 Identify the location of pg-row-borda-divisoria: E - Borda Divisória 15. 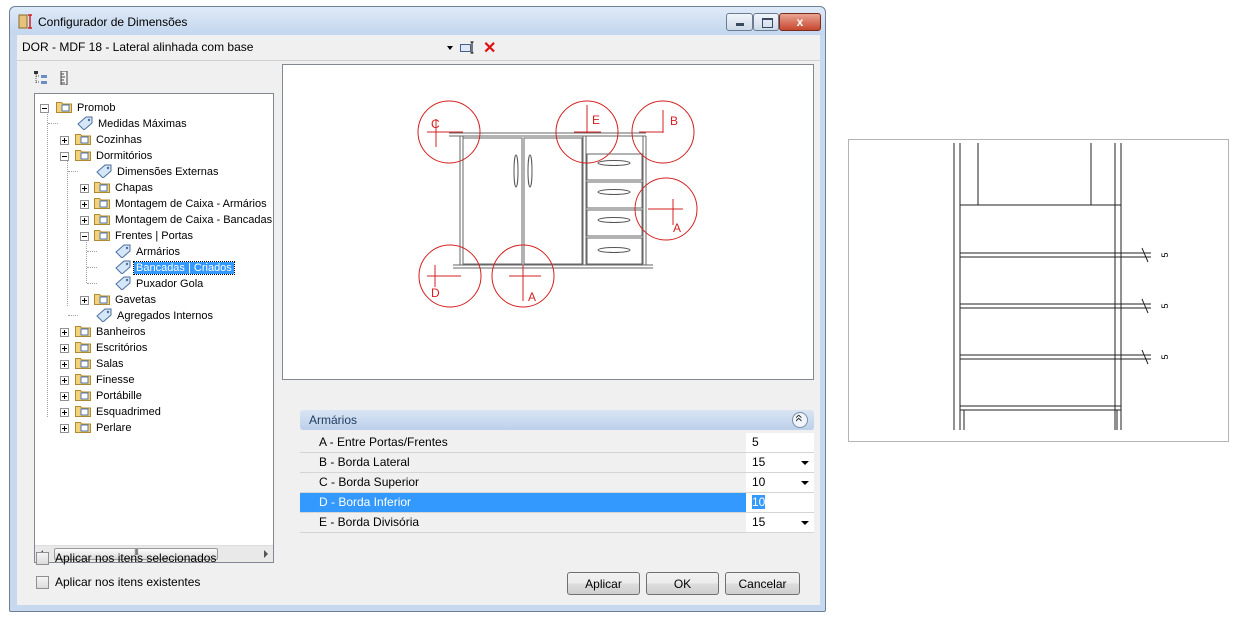
(557, 523).